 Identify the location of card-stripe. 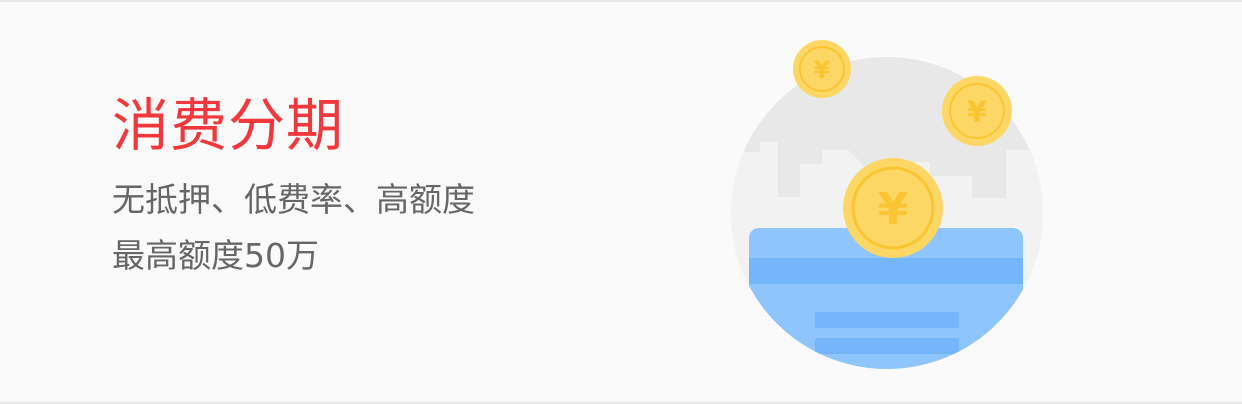
(886, 271).